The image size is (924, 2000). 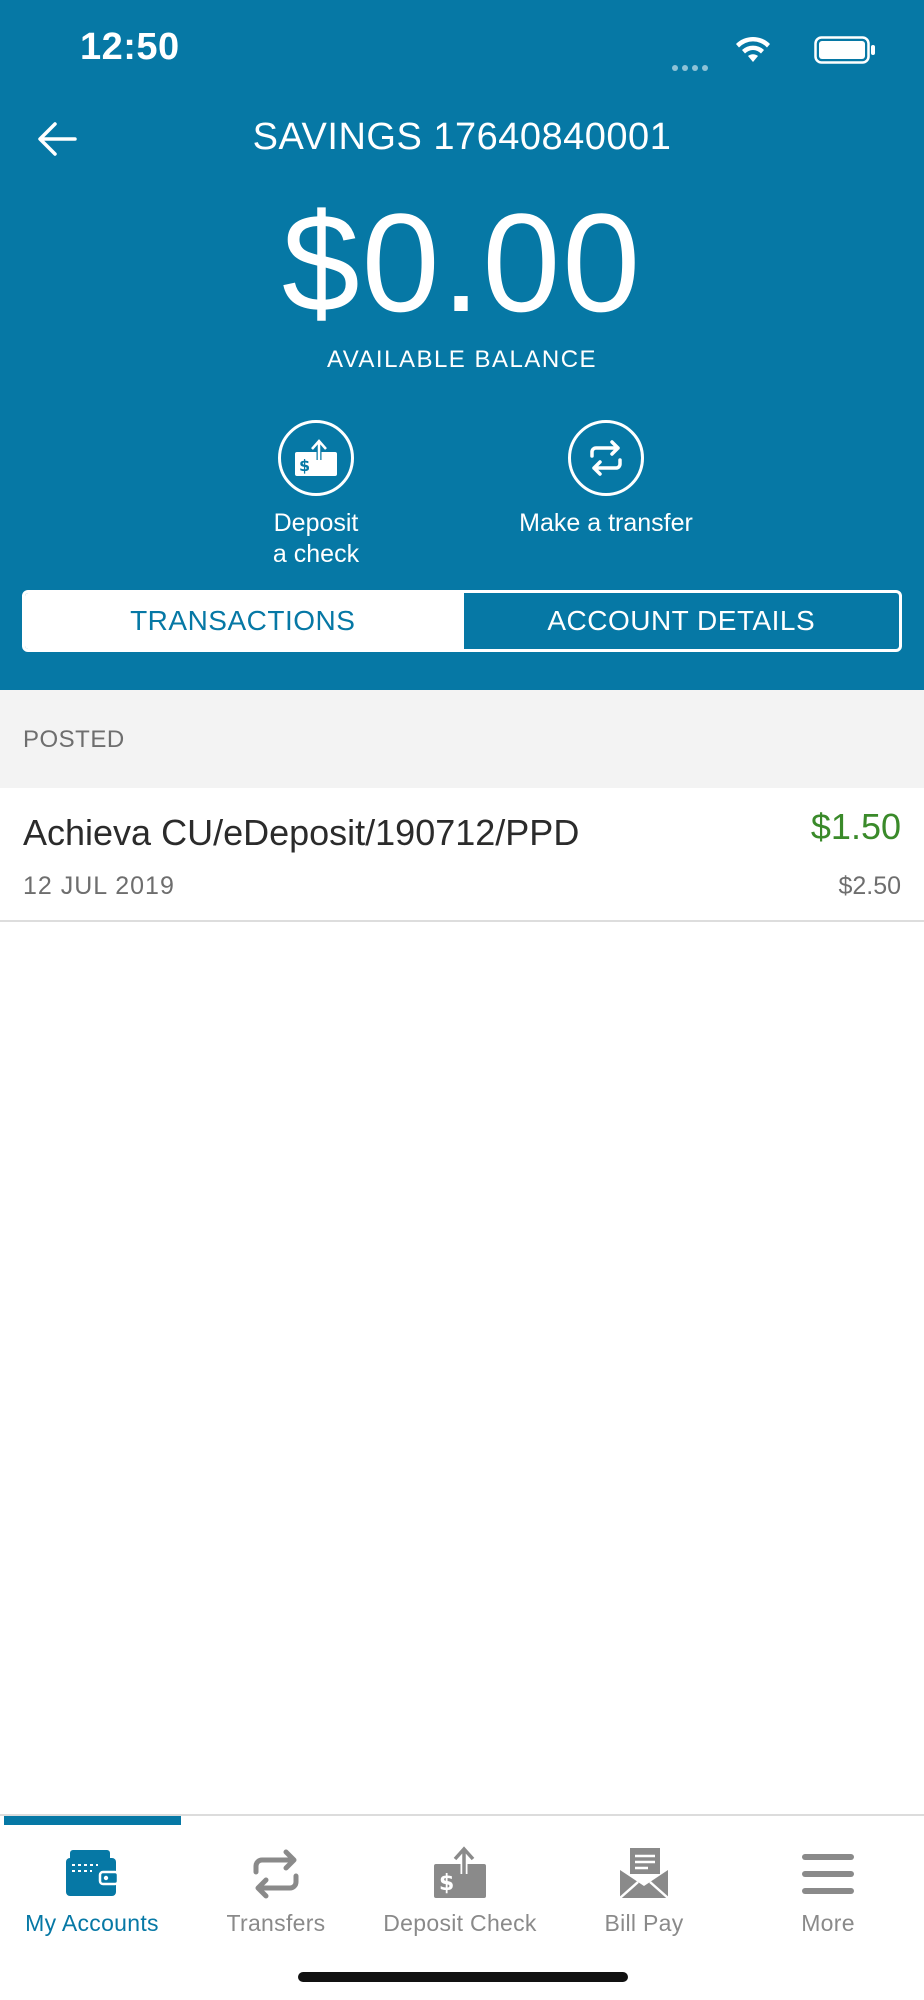 What do you see at coordinates (828, 1923) in the screenshot?
I see `tabbar-label-more: More` at bounding box center [828, 1923].